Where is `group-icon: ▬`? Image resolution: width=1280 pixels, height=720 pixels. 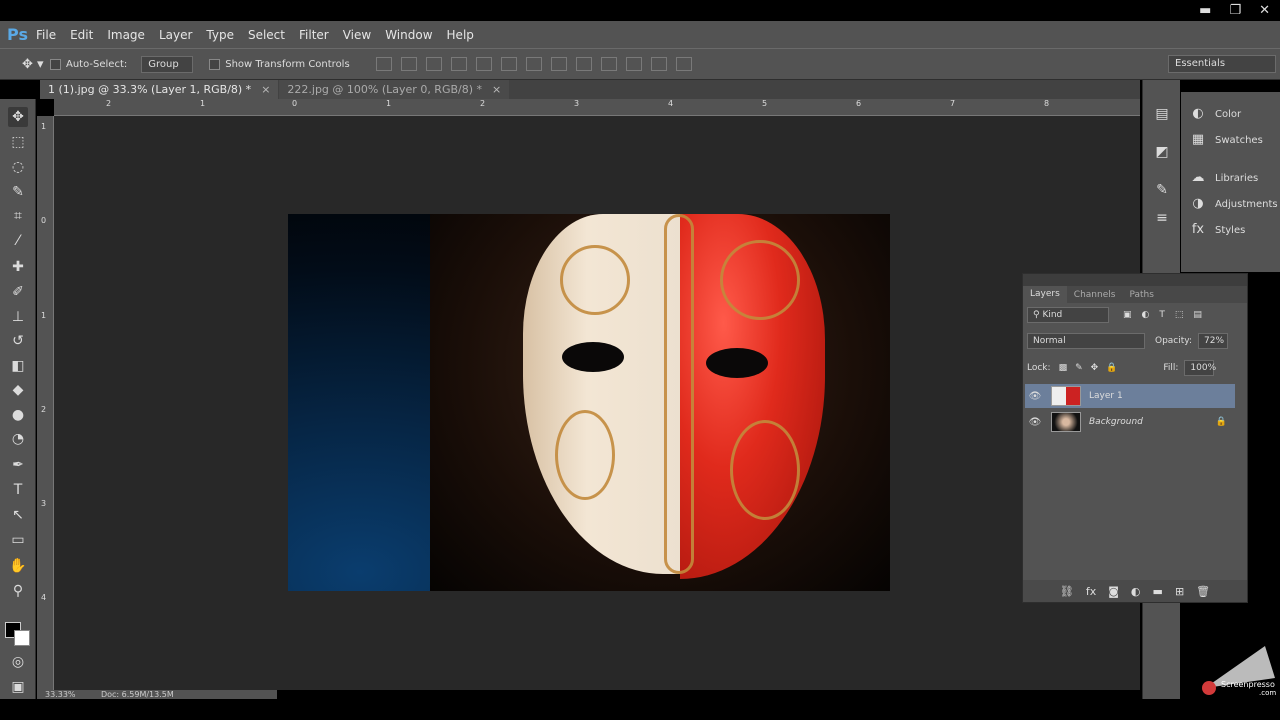
group-icon: ▬ is located at coordinates (1158, 591).